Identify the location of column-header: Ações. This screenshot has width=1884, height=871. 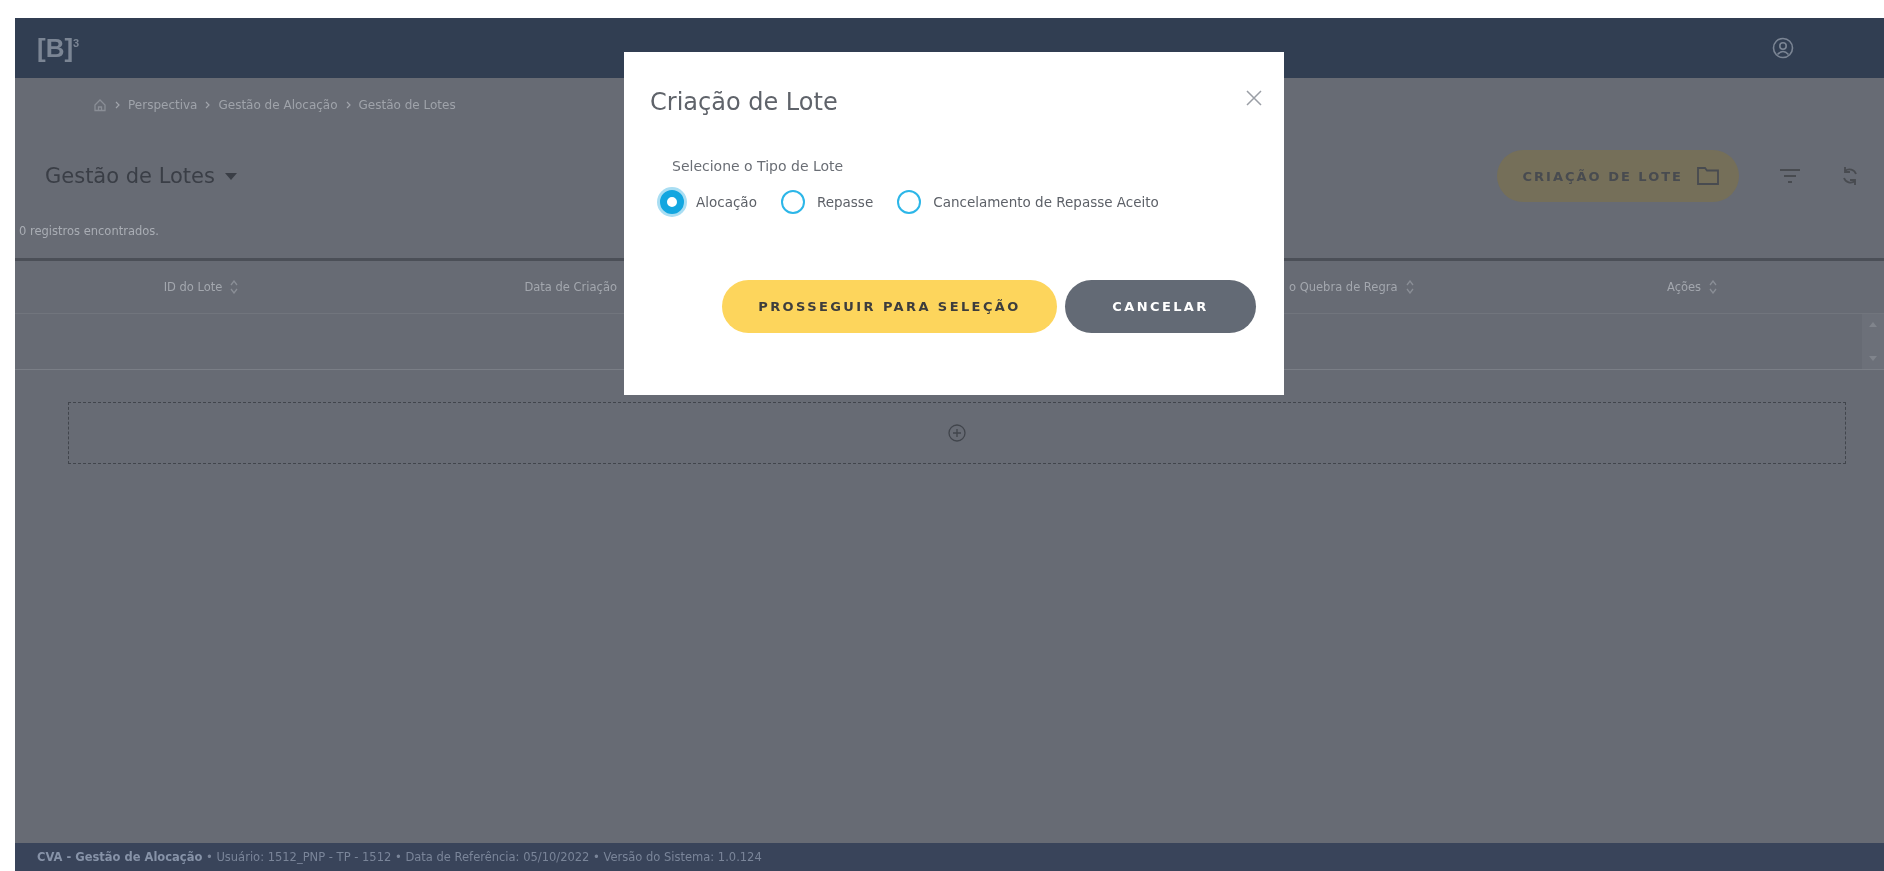
(1684, 287).